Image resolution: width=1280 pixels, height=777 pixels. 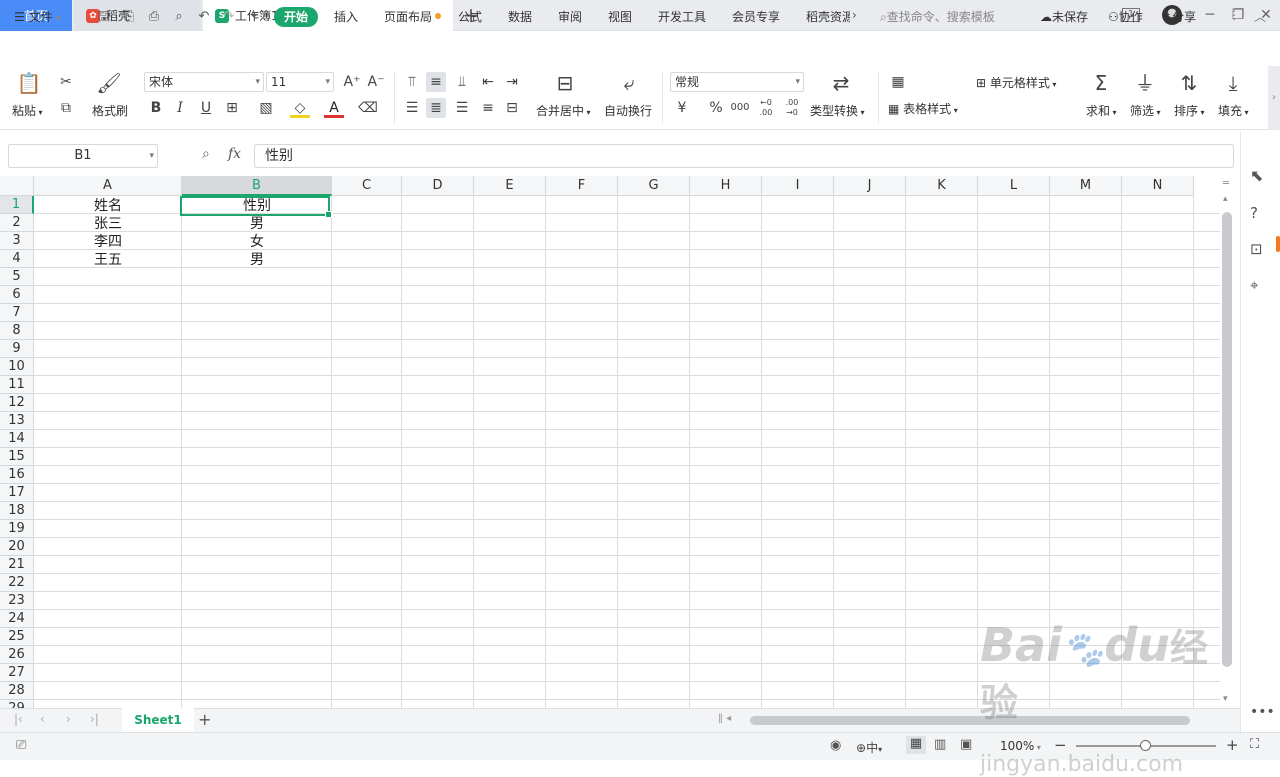 What do you see at coordinates (156, 108) in the screenshot?
I see `bold-icon: B` at bounding box center [156, 108].